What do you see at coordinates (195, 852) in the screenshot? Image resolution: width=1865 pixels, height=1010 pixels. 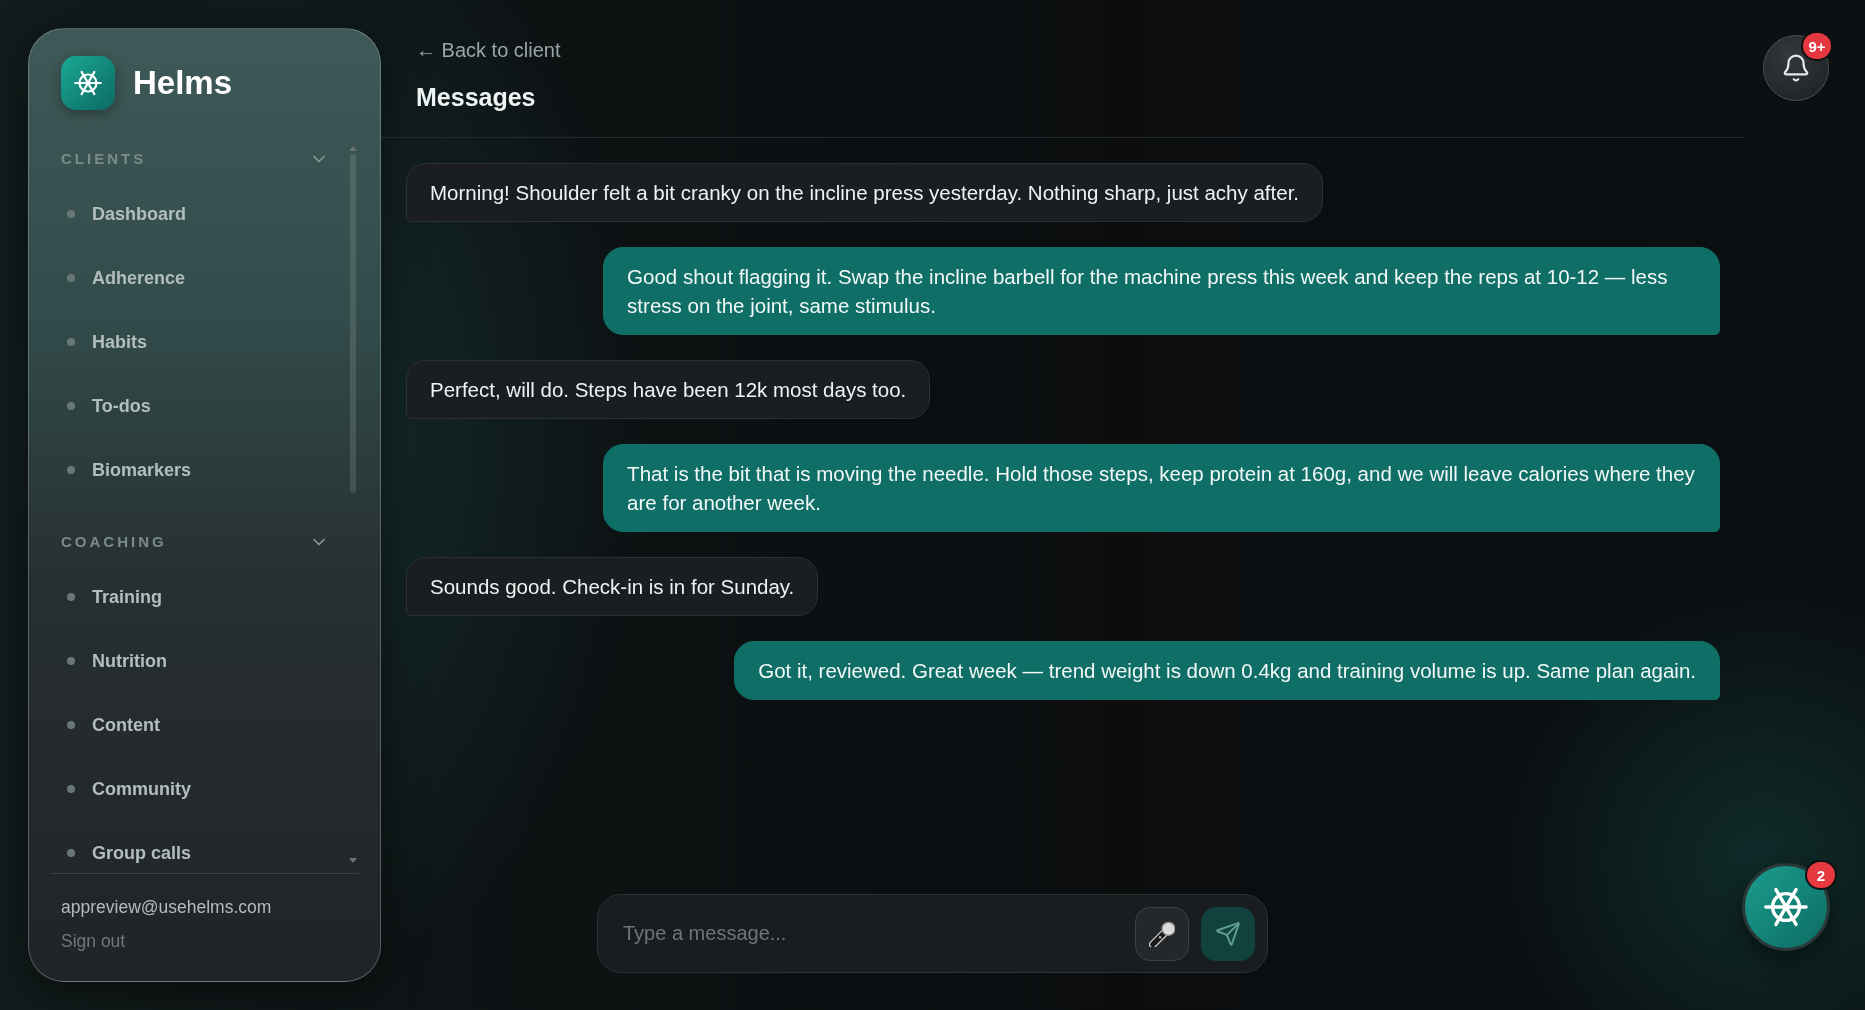 I see `nav-item: Group calls` at bounding box center [195, 852].